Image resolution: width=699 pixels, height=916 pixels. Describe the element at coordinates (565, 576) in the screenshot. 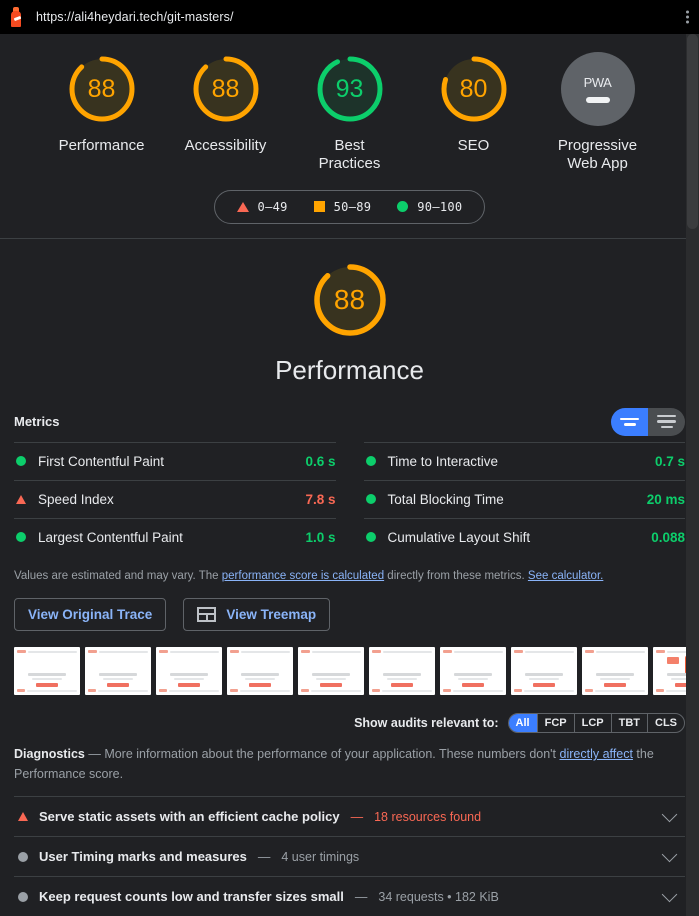

I see `see-calculator-link: See calculator.` at that location.